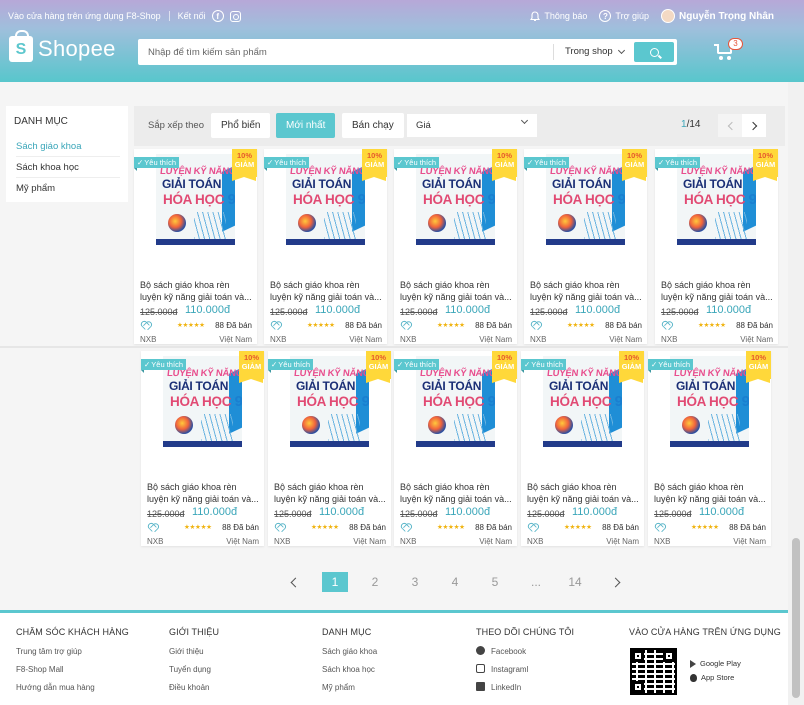  Describe the element at coordinates (524, 120) in the screenshot. I see `chevron-down-icon` at that location.